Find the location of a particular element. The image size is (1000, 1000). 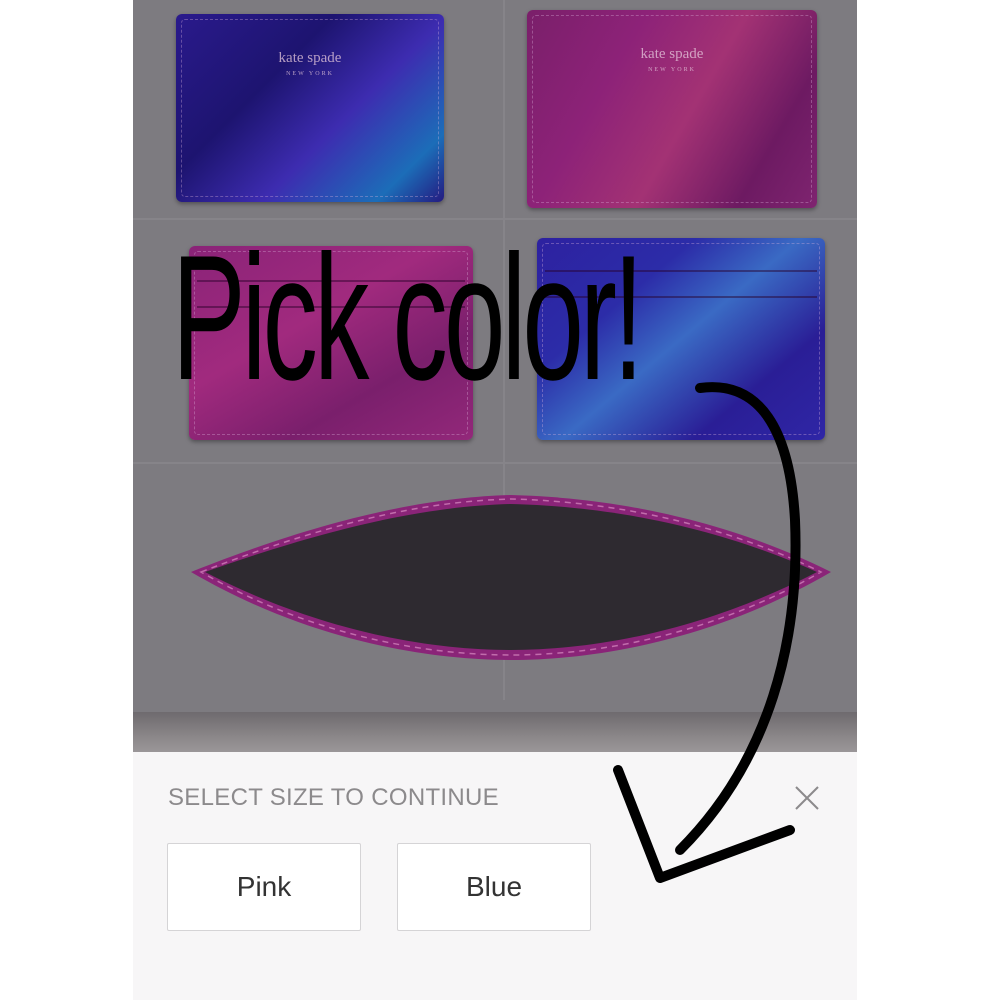

blue-card-back: kate spade NEW YORK is located at coordinates (310, 108).